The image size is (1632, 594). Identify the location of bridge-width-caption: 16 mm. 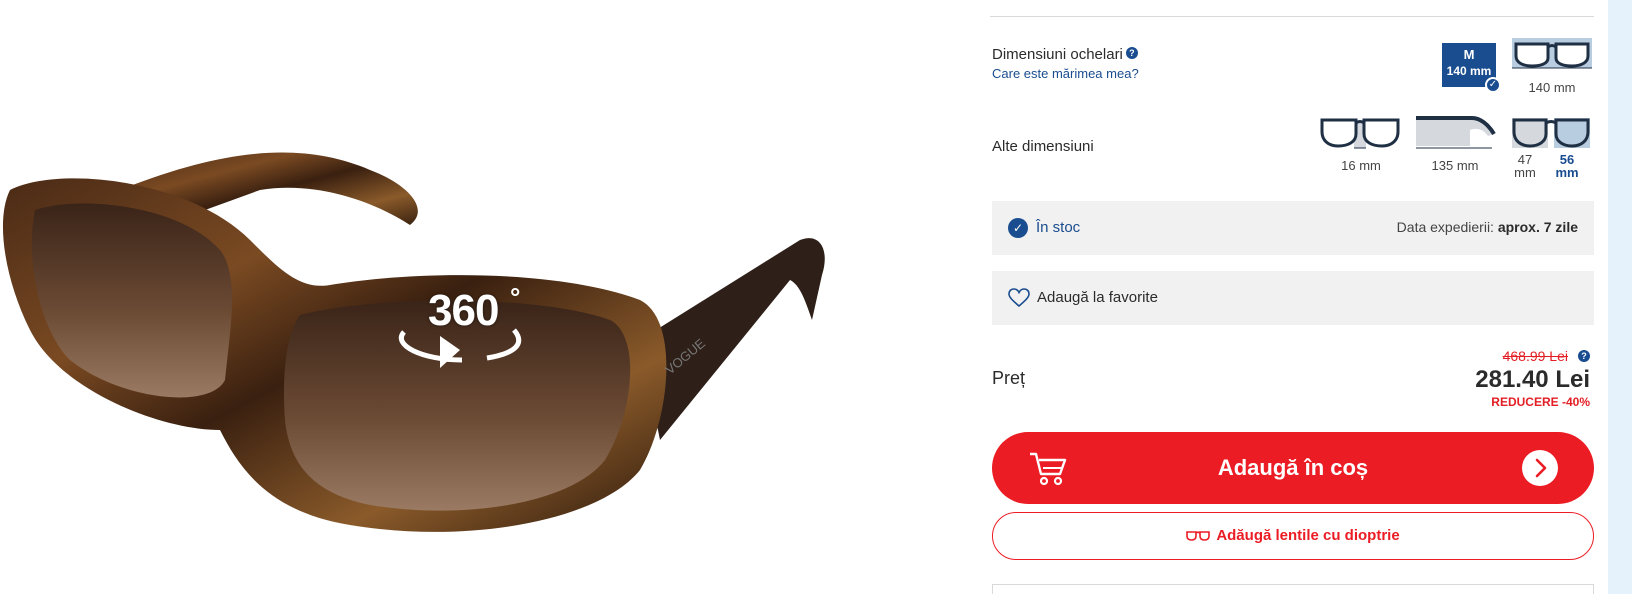
(1361, 165).